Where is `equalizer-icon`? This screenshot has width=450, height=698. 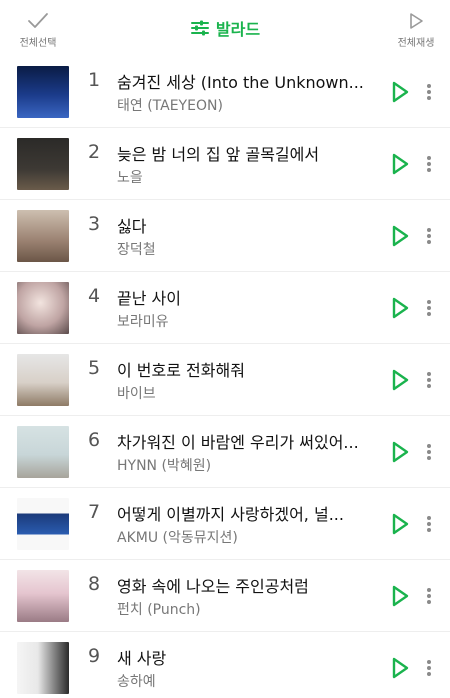 equalizer-icon is located at coordinates (199, 28).